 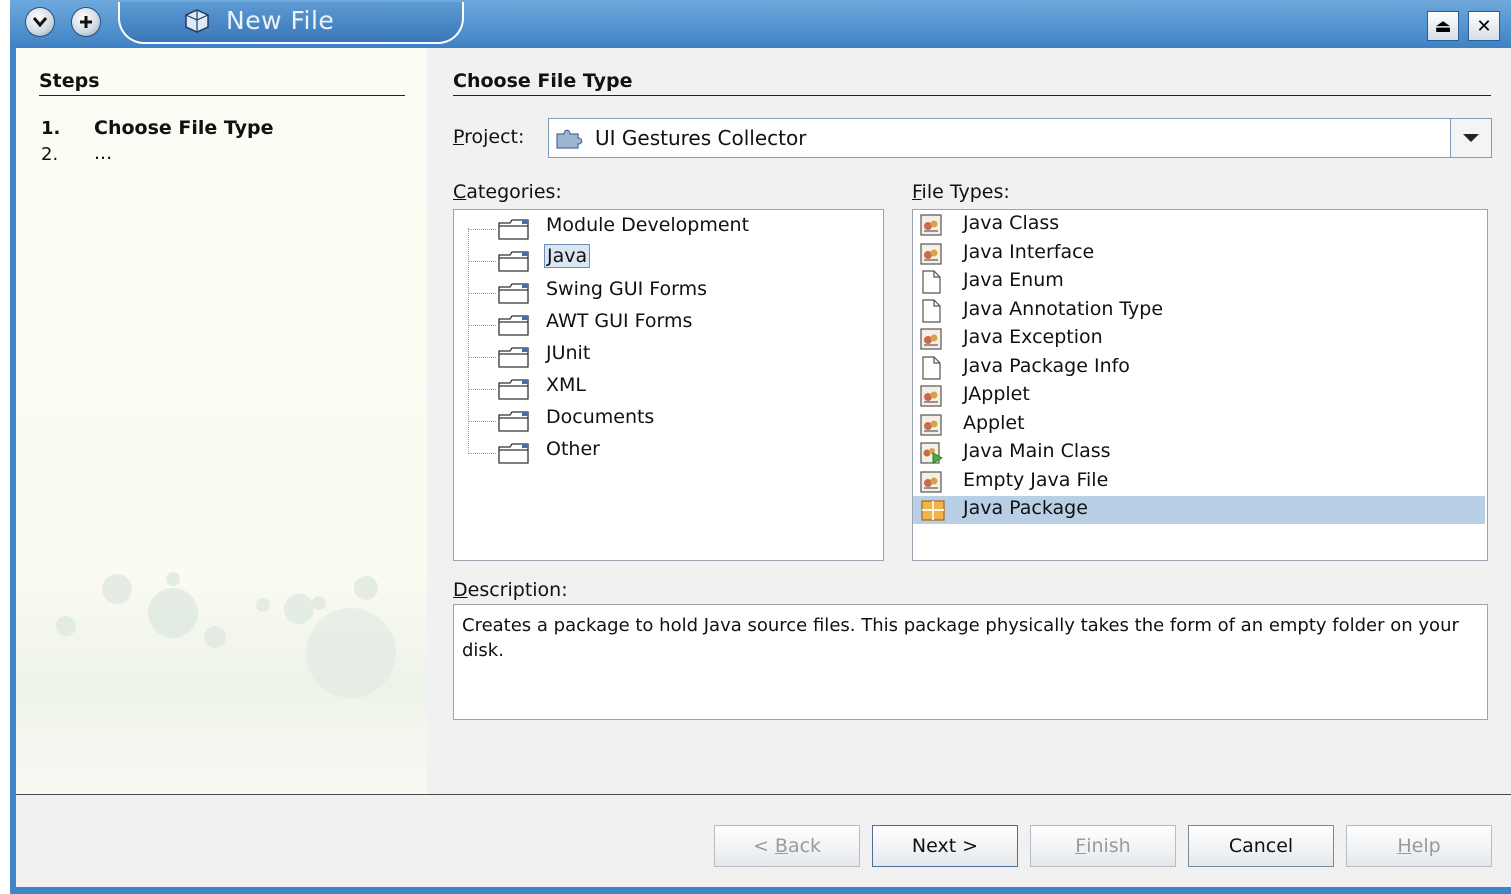 What do you see at coordinates (1036, 479) in the screenshot?
I see `file-type-label: Empty Java File` at bounding box center [1036, 479].